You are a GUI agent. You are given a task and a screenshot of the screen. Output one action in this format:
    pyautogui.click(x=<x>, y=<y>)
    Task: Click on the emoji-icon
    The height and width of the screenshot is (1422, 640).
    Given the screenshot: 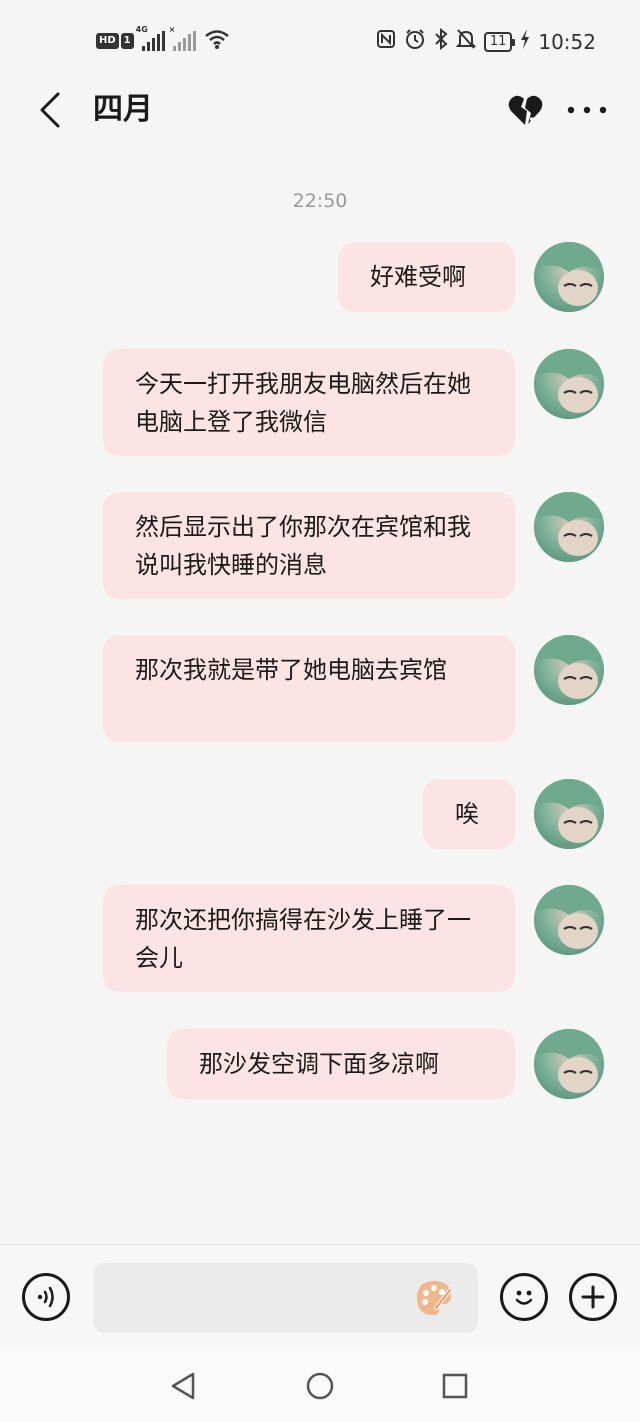 What is the action you would take?
    pyautogui.click(x=524, y=1297)
    